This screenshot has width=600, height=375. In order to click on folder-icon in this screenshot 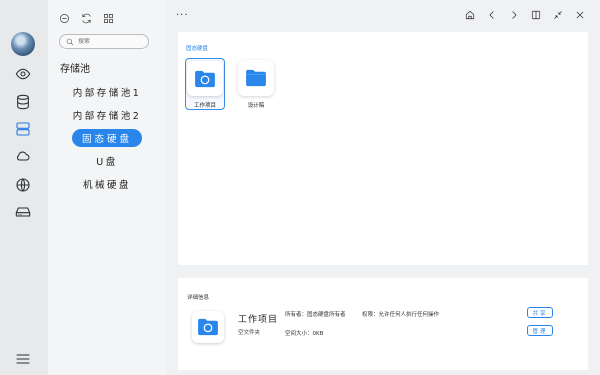, I will do `click(256, 78)`.